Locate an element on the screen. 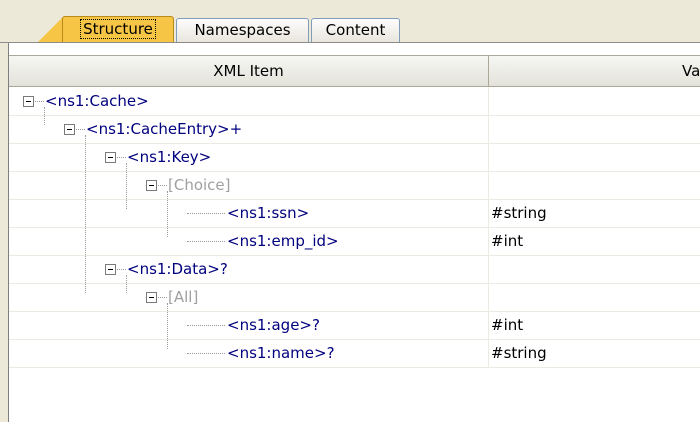 Image resolution: width=700 pixels, height=422 pixels. table-header: XML Item Val is located at coordinates (354, 71).